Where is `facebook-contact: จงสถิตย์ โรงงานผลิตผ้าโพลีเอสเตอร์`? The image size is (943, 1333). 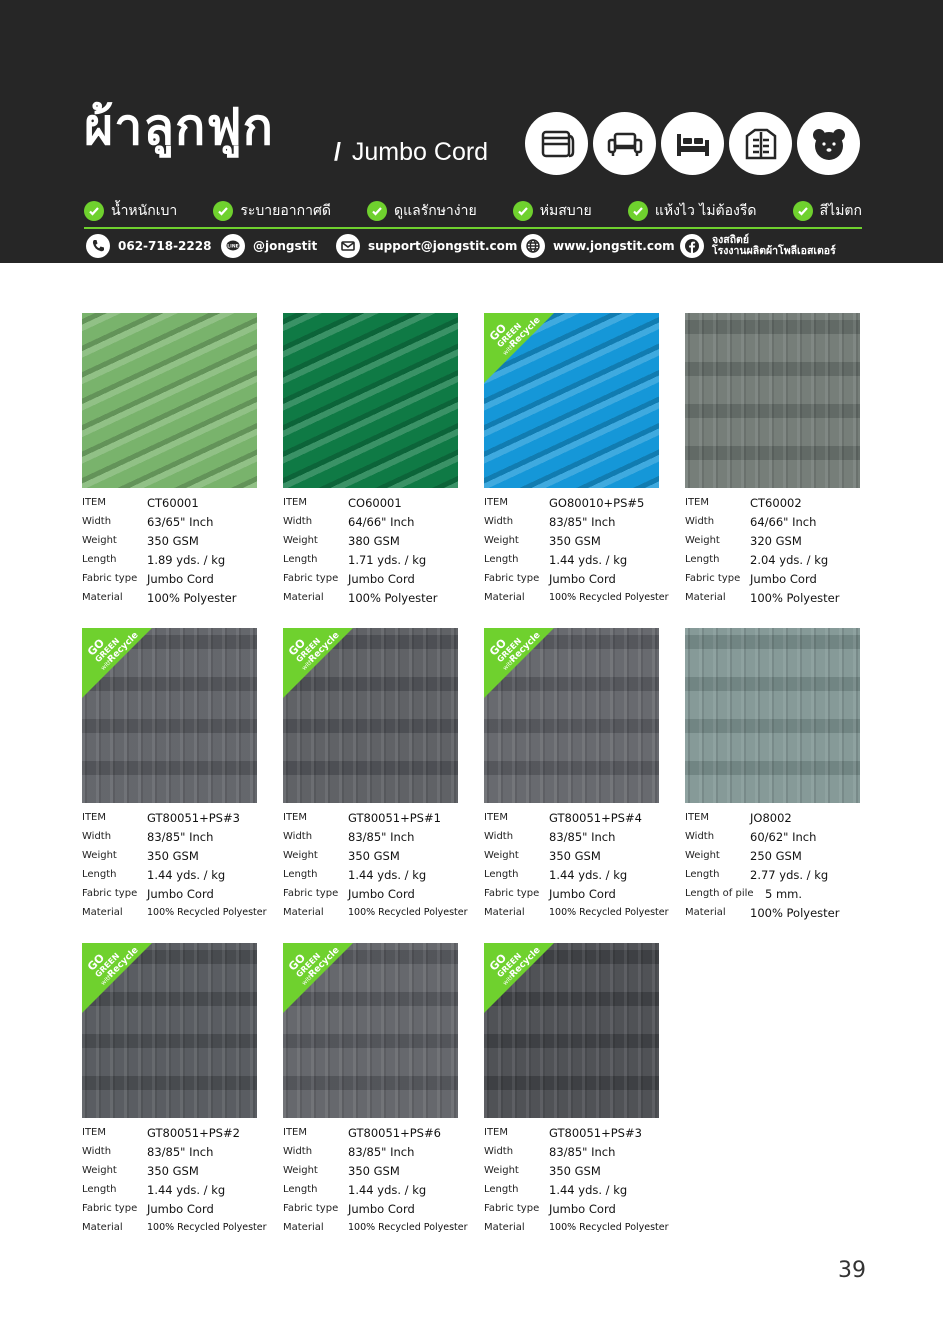
facebook-contact: จงสถิตย์ โรงงานผลิตผ้าโพลีเอสเตอร์ is located at coordinates (758, 246).